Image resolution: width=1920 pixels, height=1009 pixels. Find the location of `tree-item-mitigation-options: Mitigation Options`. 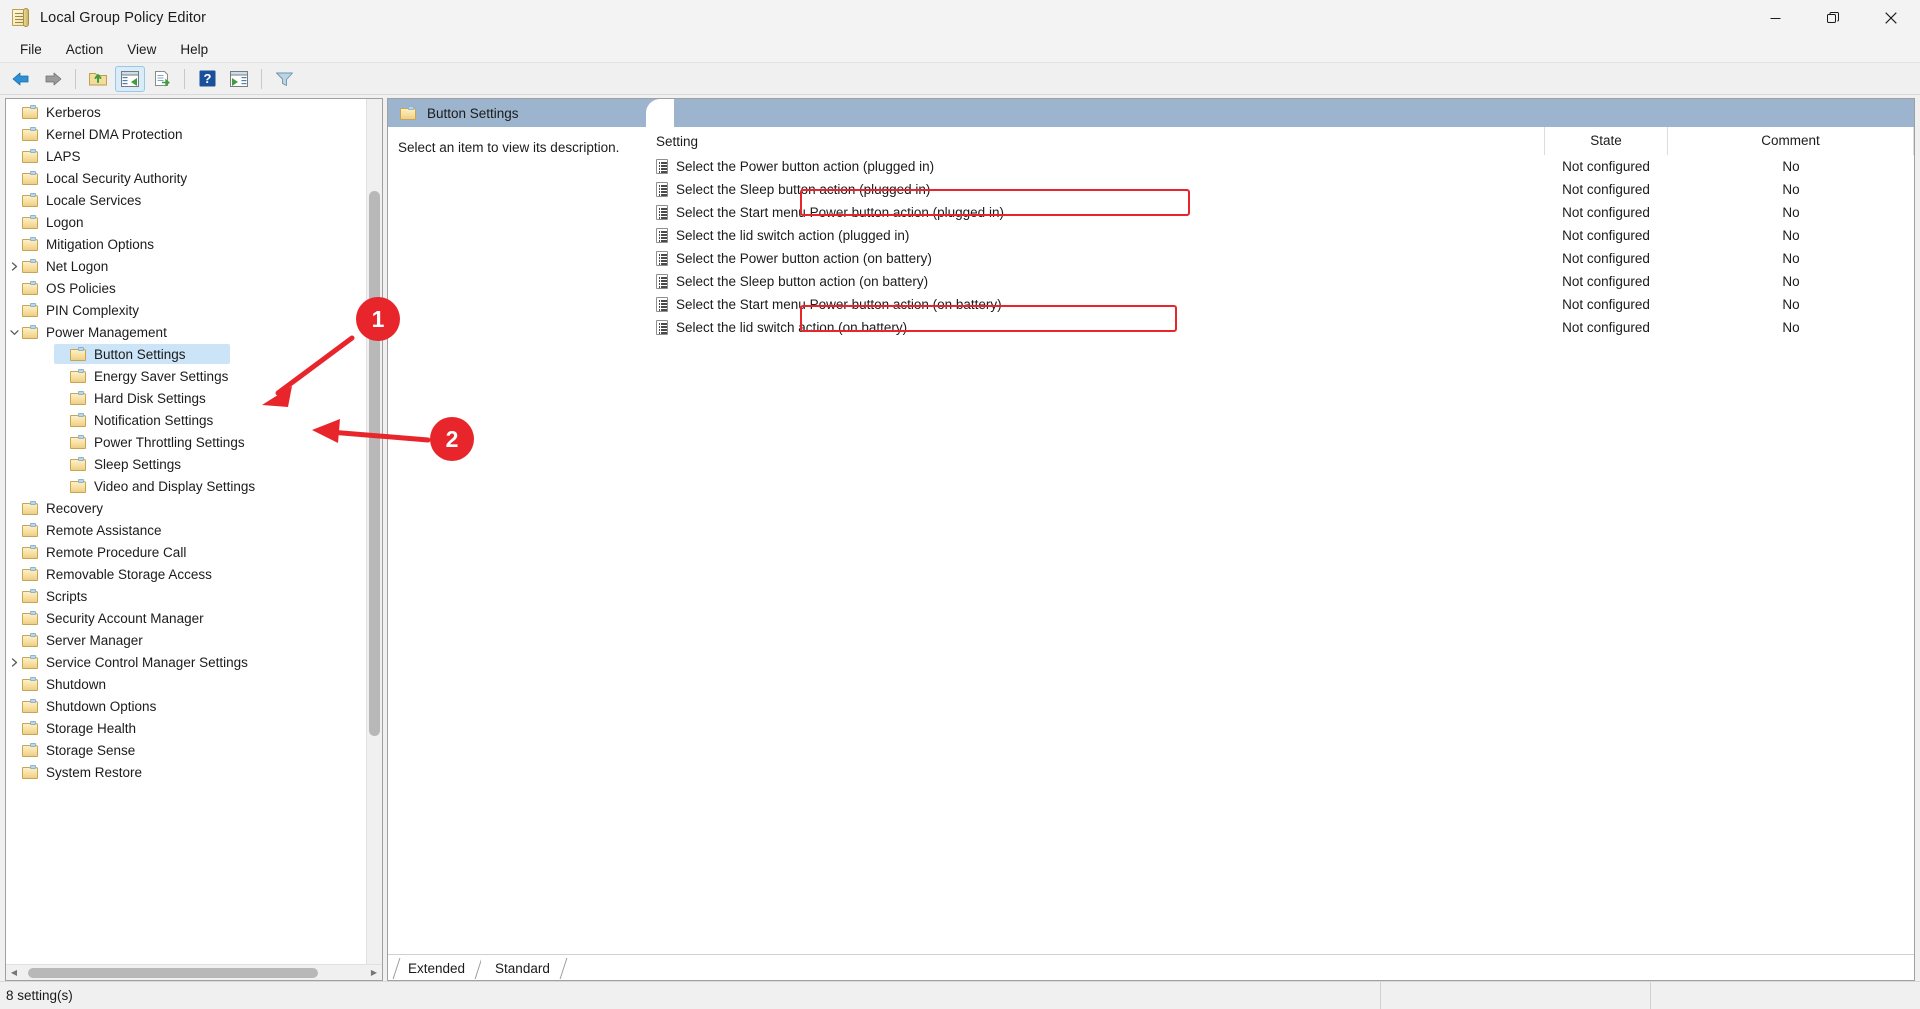

tree-item-mitigation-options: Mitigation Options is located at coordinates (186, 244).